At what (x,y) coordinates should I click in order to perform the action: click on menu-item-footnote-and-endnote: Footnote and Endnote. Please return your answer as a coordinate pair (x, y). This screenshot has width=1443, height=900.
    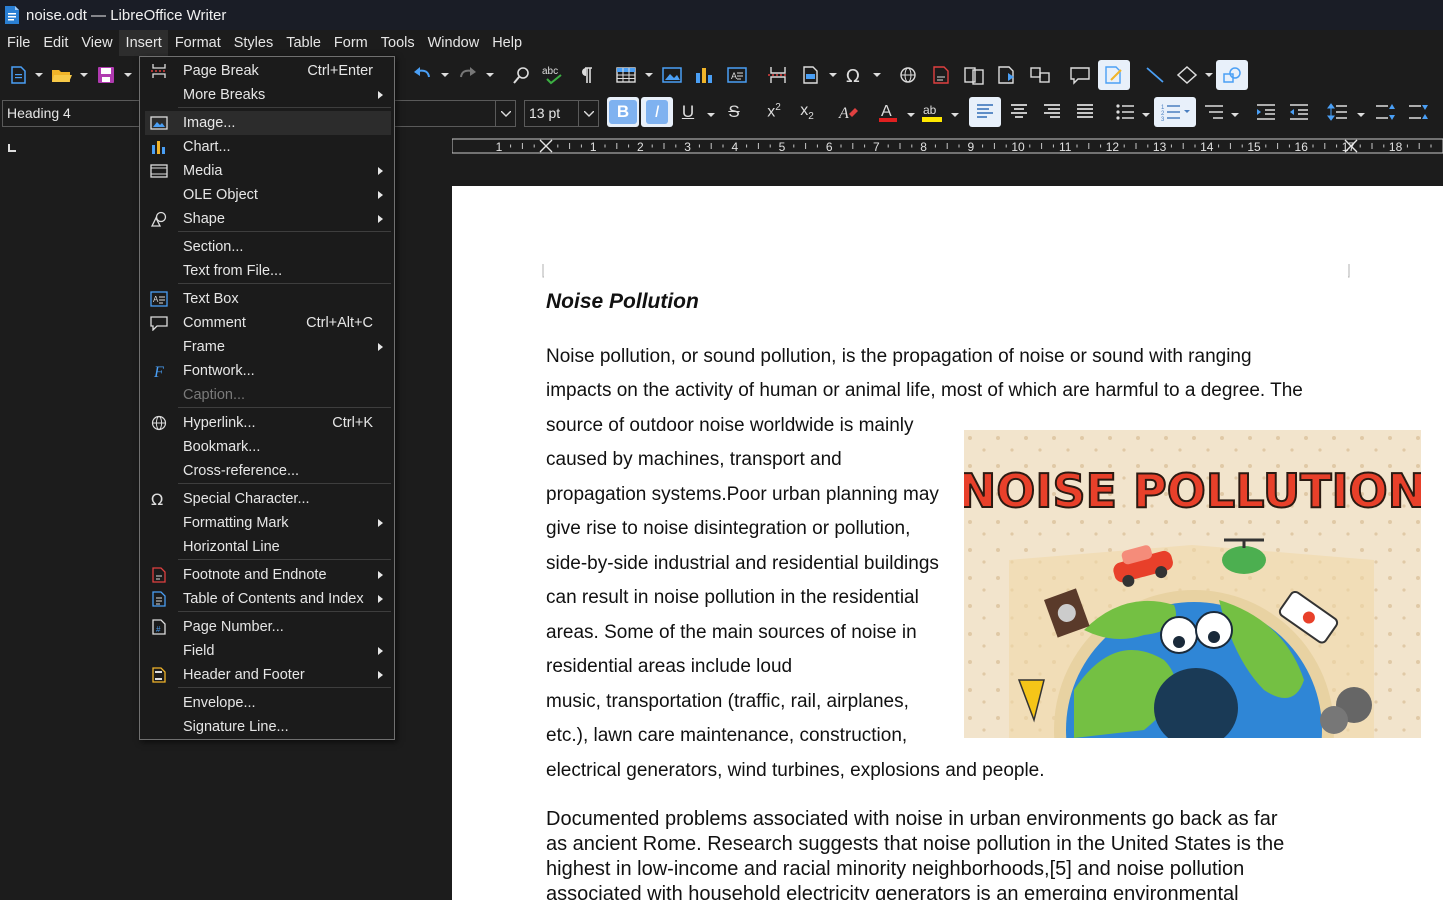
    Looking at the image, I should click on (268, 575).